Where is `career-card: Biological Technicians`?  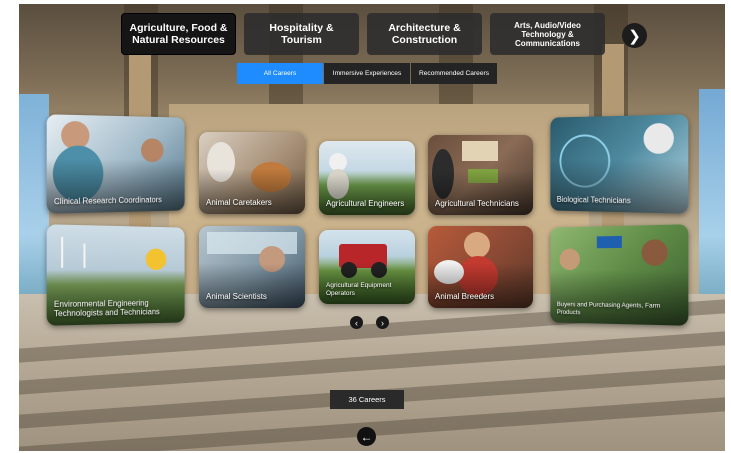
career-card: Biological Technicians is located at coordinates (619, 164).